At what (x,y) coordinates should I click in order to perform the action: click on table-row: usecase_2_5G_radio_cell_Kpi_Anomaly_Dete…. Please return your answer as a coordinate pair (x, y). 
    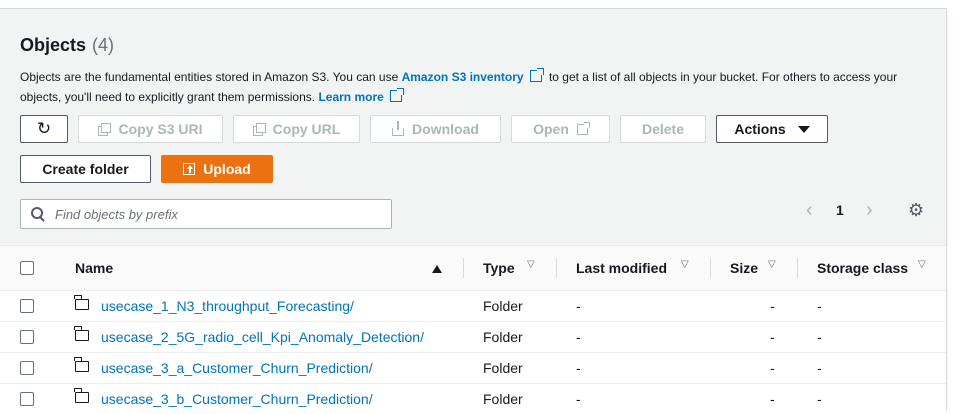
    Looking at the image, I should click on (473, 337).